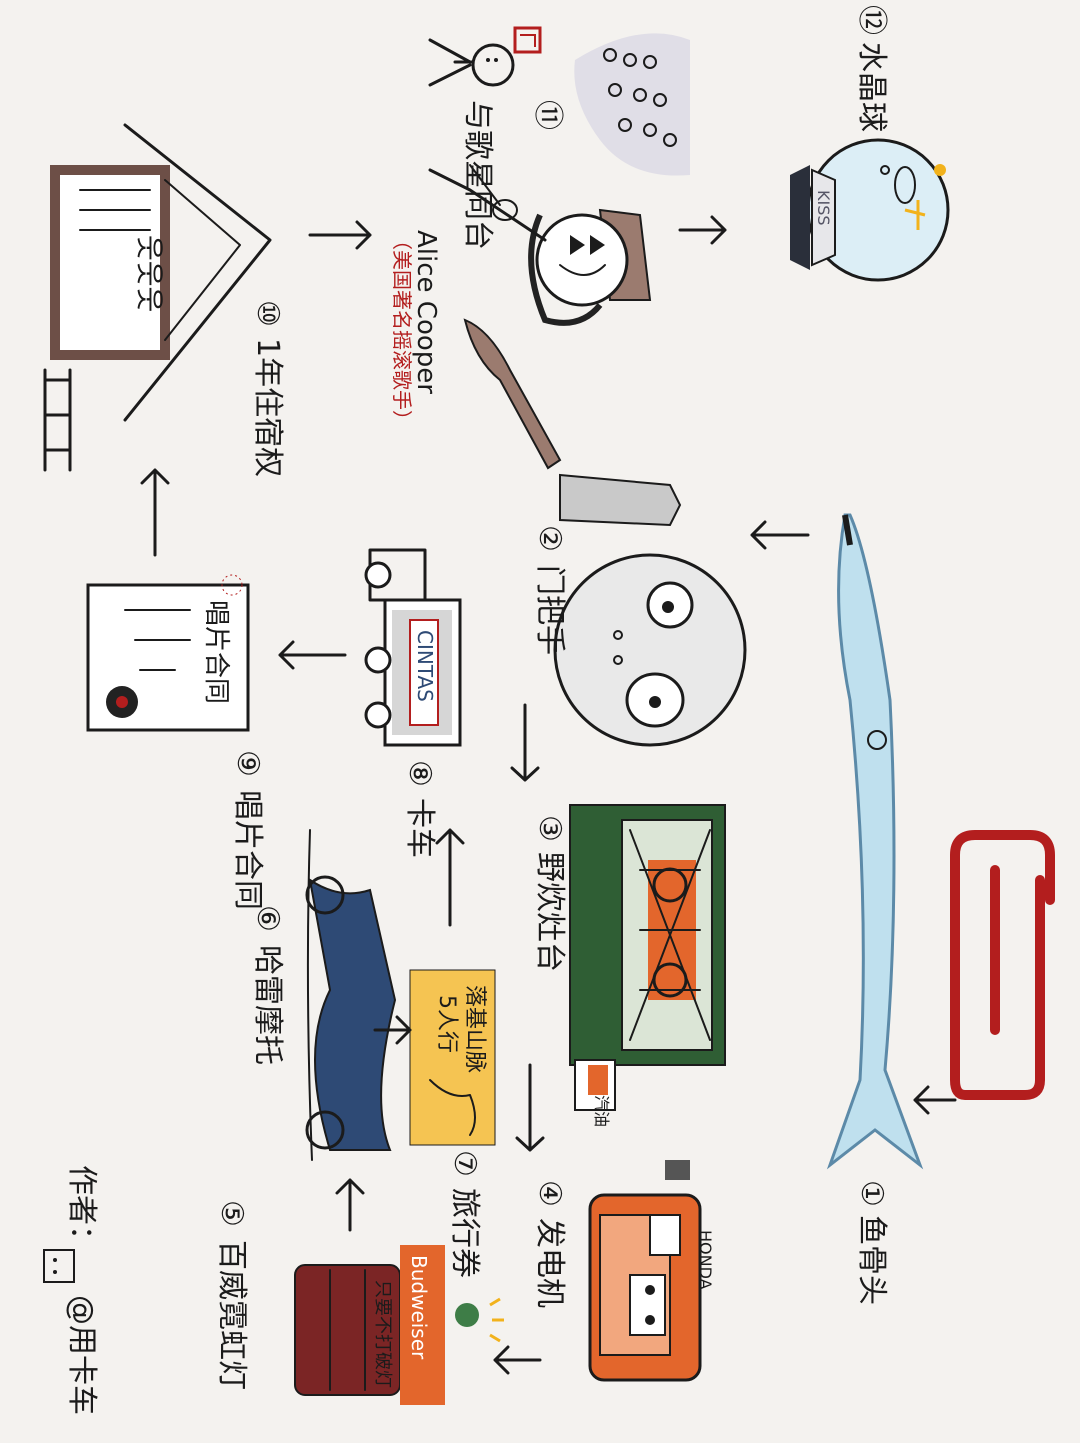  Describe the element at coordinates (267, 407) in the screenshot. I see `item-10-label: 1年住宿权` at that location.